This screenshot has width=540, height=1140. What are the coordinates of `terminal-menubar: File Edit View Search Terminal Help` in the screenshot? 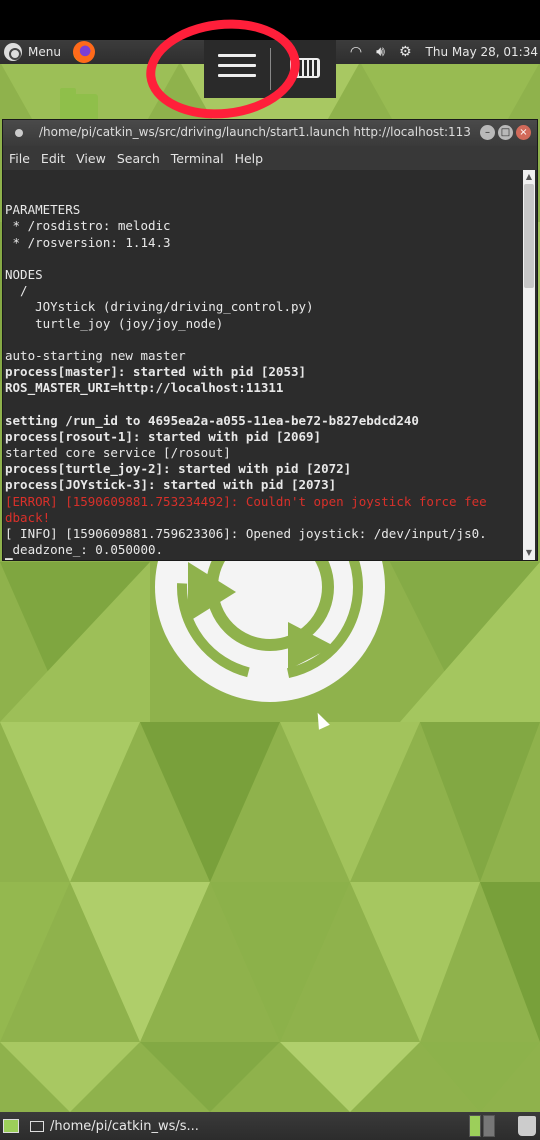 It's located at (270, 158).